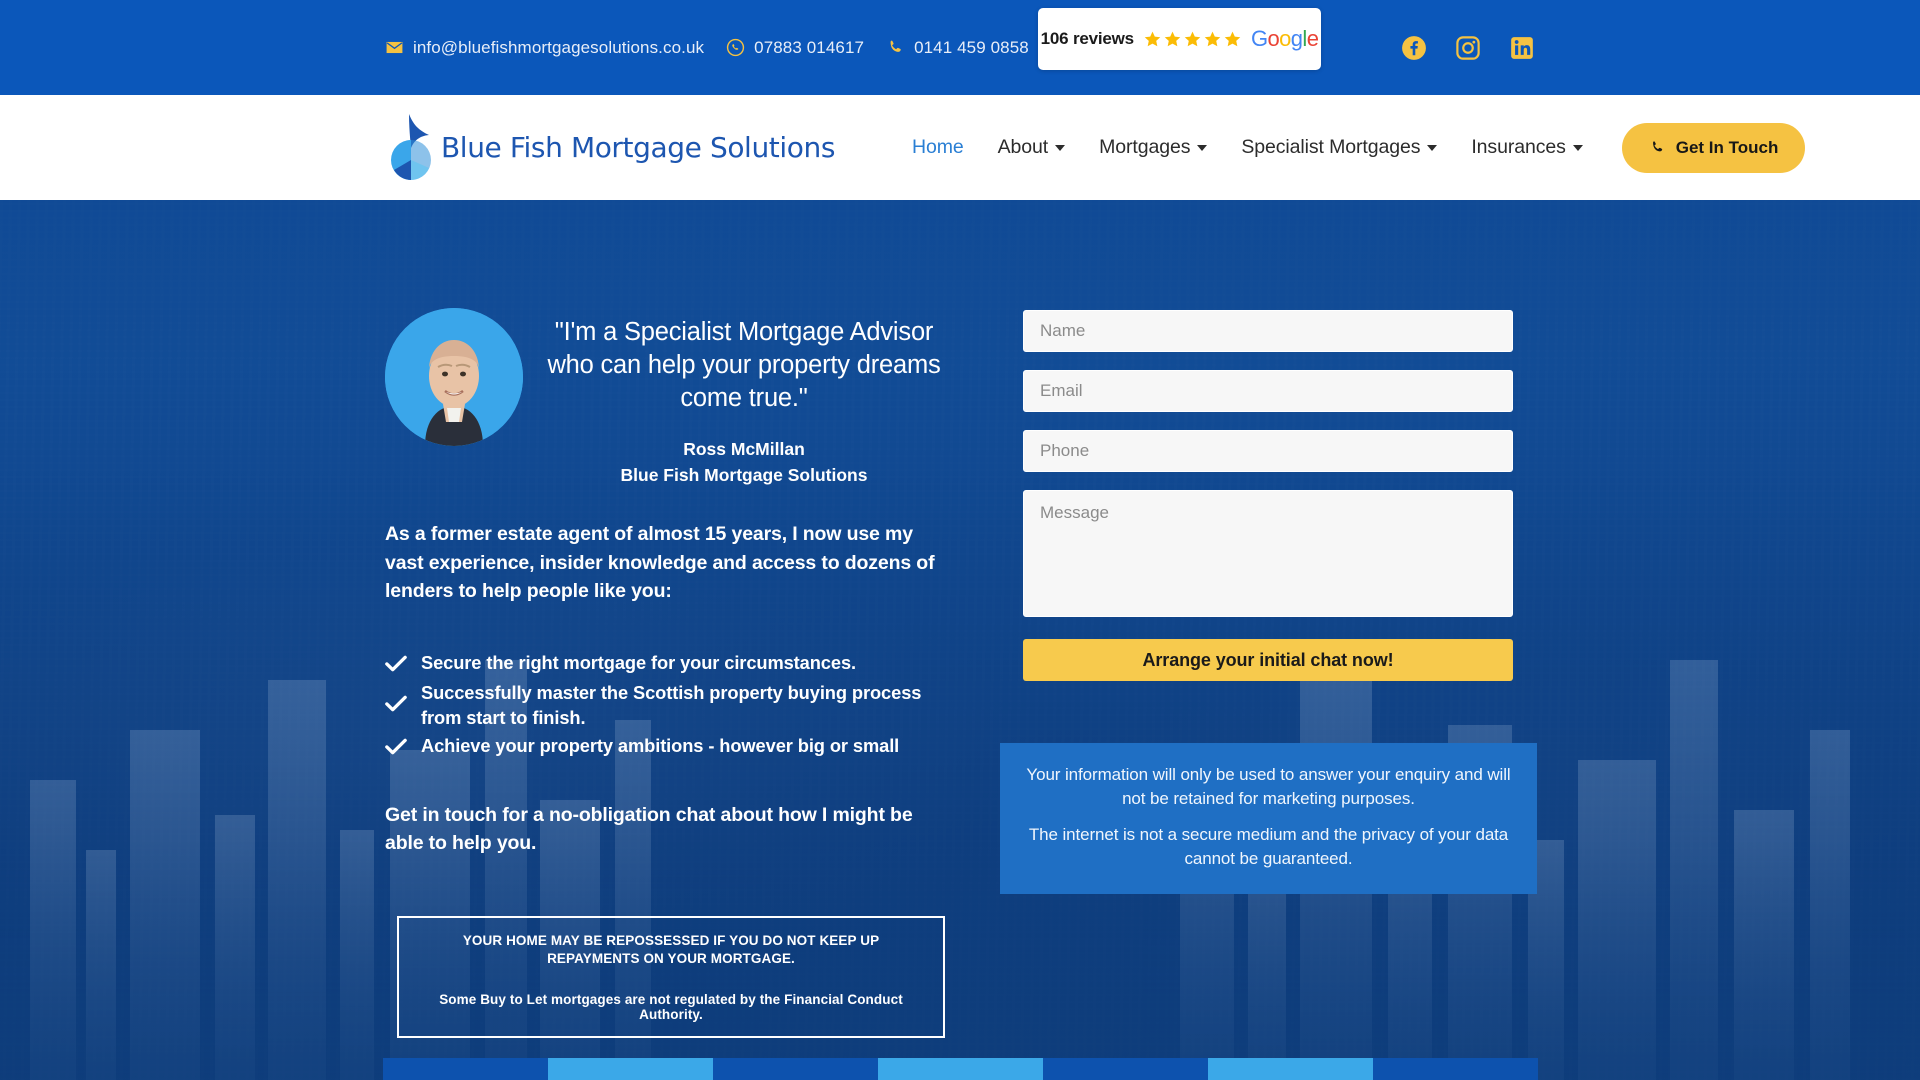 This screenshot has height=1080, width=1920. I want to click on site-logo: Blue Fish Mortgage Solutions, so click(610, 148).